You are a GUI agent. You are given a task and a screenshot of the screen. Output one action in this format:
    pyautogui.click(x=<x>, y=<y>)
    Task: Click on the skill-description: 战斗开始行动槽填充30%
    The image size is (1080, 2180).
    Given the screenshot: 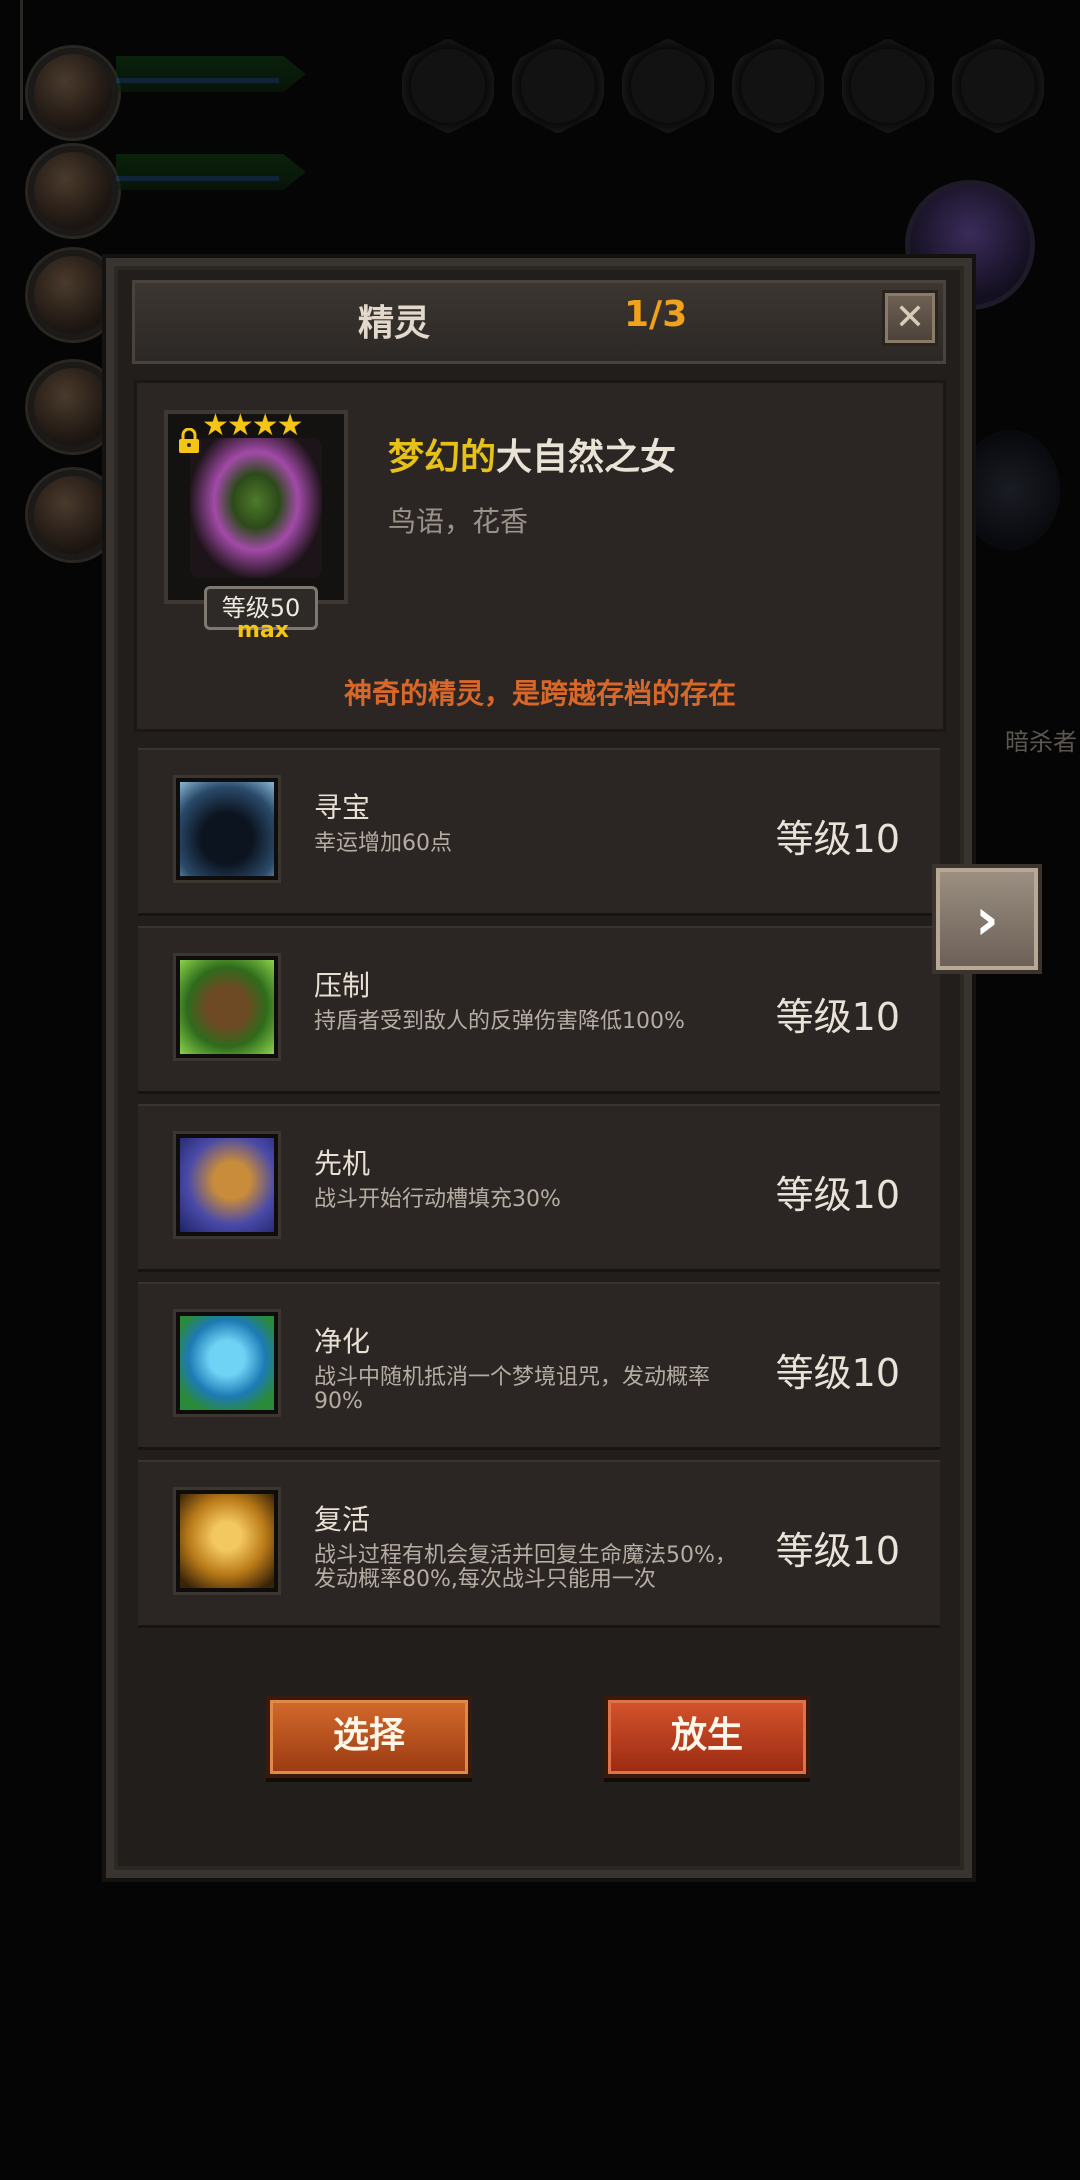 What is the action you would take?
    pyautogui.click(x=437, y=1199)
    